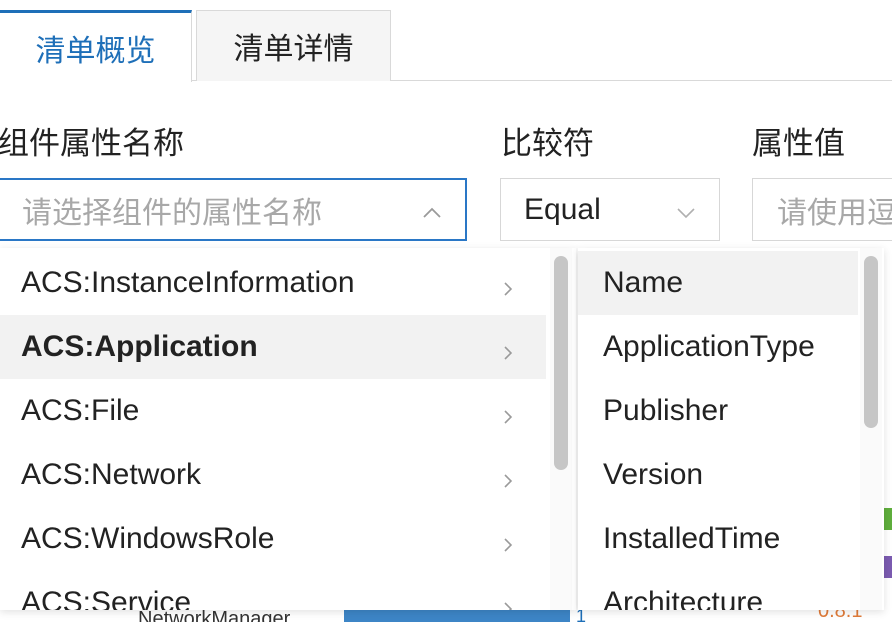 The height and width of the screenshot is (622, 892). I want to click on attribute-item-installed-time: InstalledTime, so click(718, 539).